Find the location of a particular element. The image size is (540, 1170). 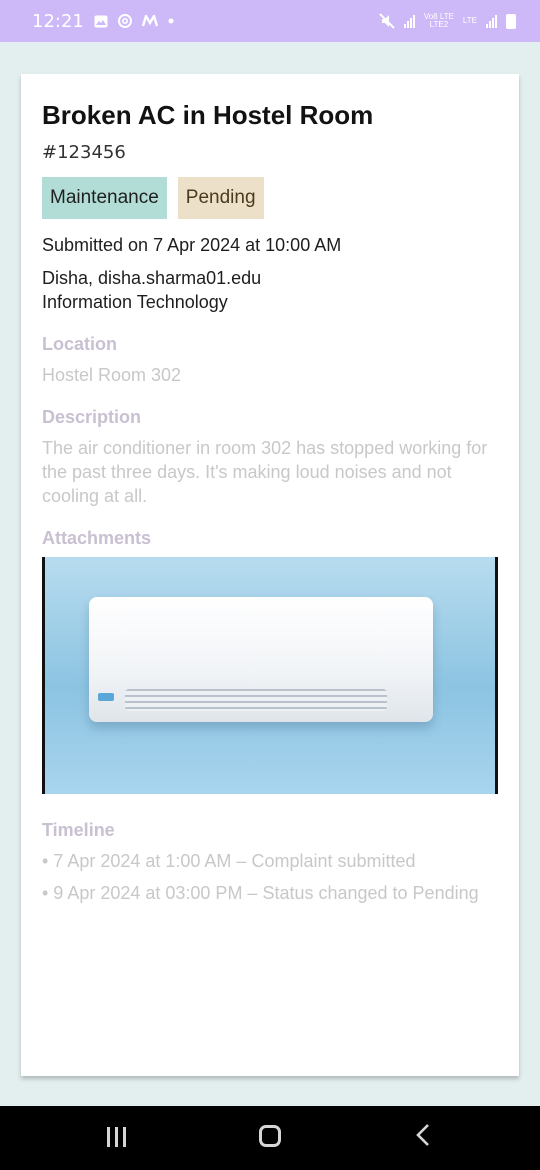

back-icon is located at coordinates (423, 1134).